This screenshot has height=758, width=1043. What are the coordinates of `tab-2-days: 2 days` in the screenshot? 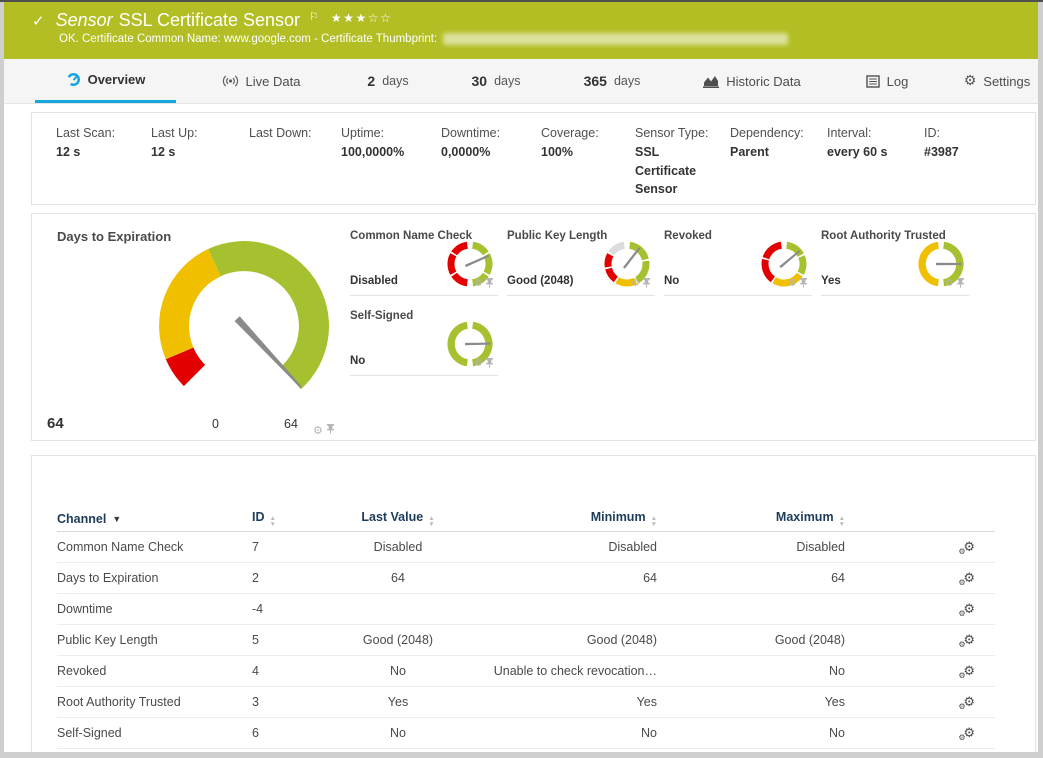 It's located at (388, 81).